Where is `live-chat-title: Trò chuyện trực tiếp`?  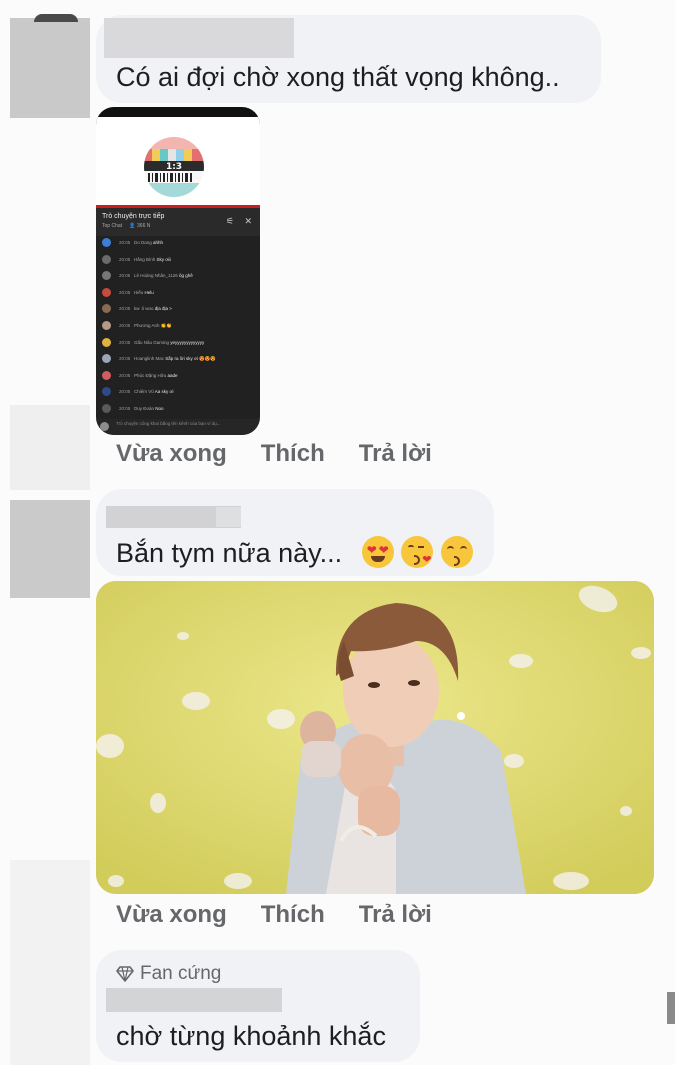 live-chat-title: Trò chuyện trực tiếp is located at coordinates (133, 216).